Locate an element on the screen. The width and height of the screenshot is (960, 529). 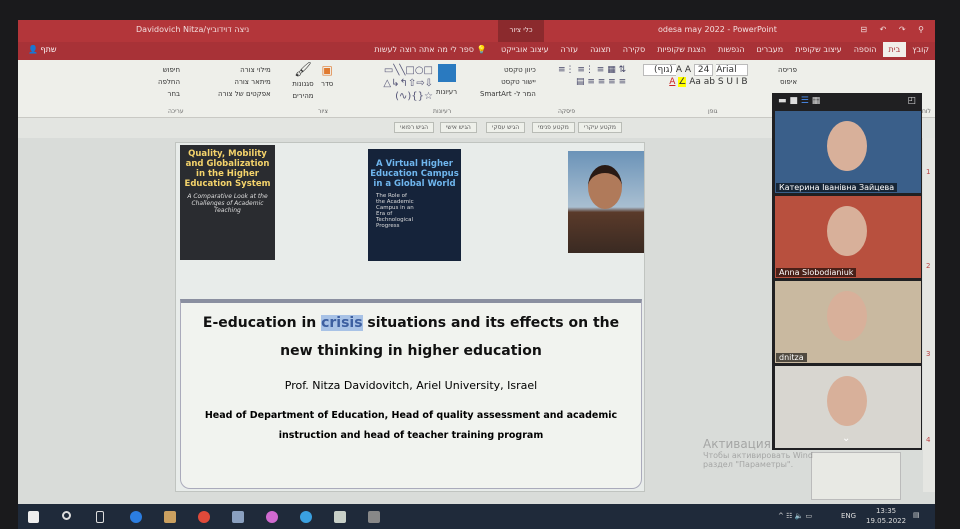
designer-ideas-button: רעיונות is located at coordinates (446, 81).